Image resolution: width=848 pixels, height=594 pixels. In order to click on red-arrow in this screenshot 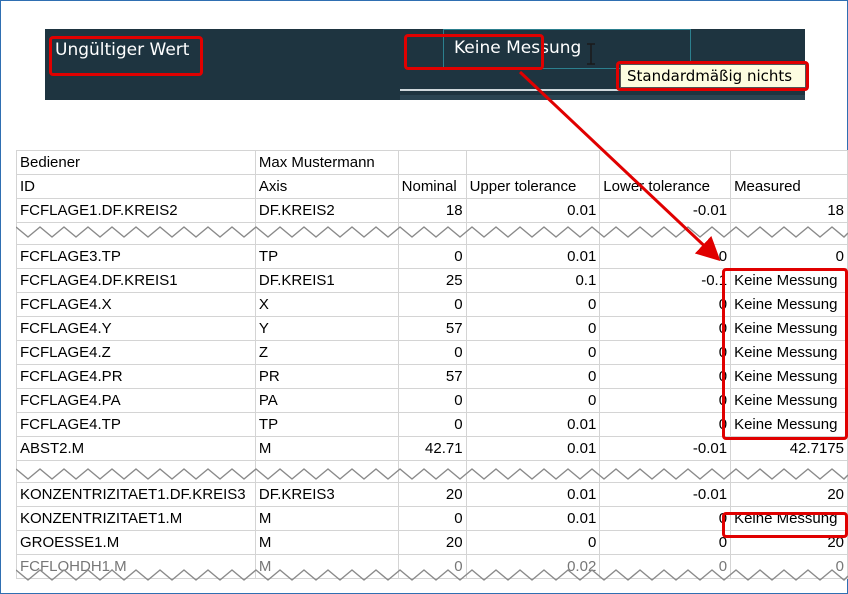, I will do `click(619, 166)`.